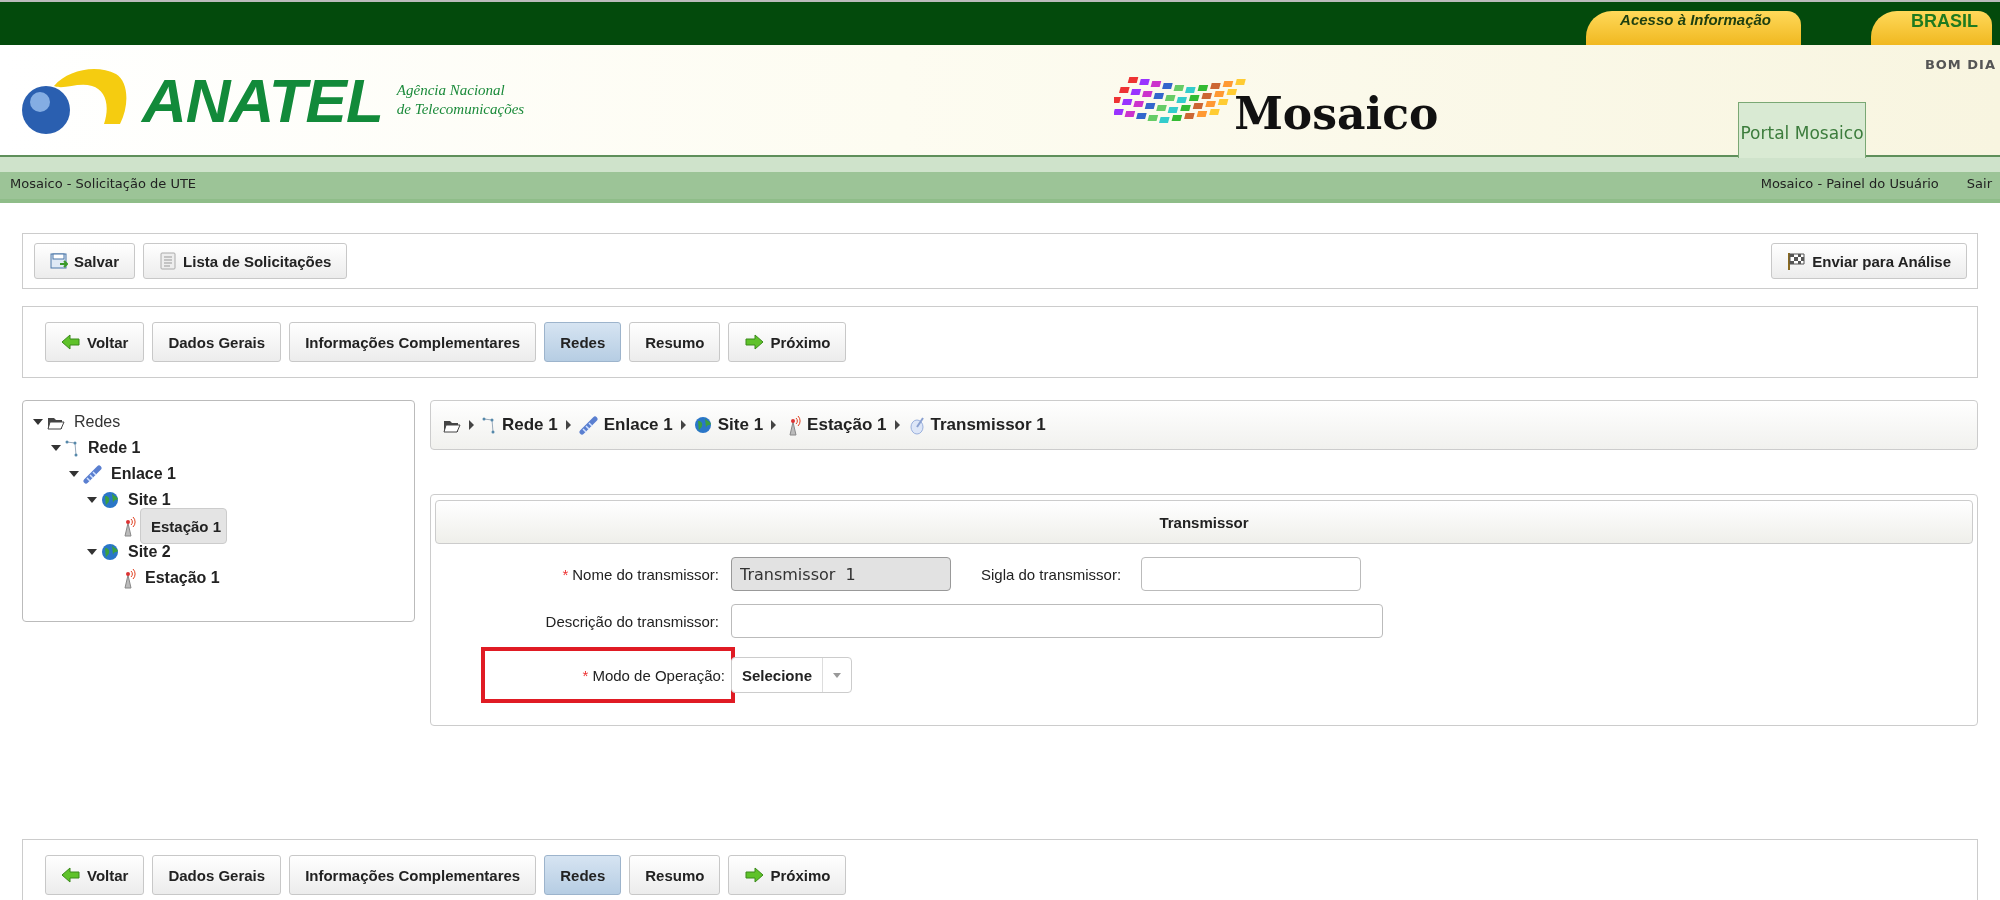 The height and width of the screenshot is (900, 2000). What do you see at coordinates (658, 675) in the screenshot?
I see `field-label: Modo de Operação:` at bounding box center [658, 675].